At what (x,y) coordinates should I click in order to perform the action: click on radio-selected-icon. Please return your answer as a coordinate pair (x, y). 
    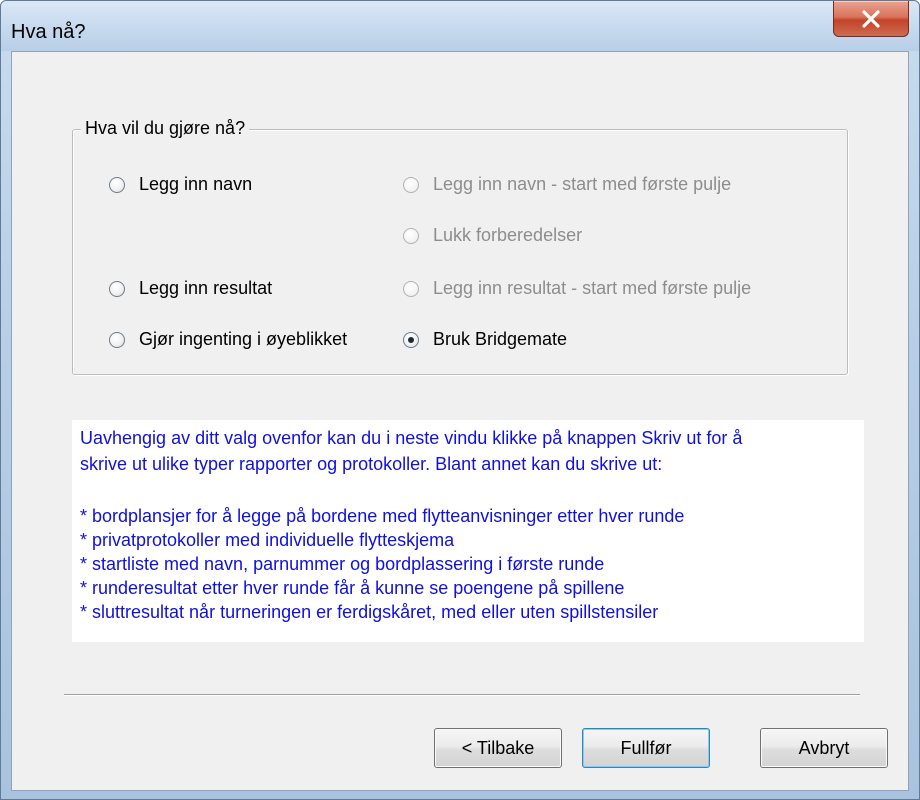
    Looking at the image, I should click on (411, 339).